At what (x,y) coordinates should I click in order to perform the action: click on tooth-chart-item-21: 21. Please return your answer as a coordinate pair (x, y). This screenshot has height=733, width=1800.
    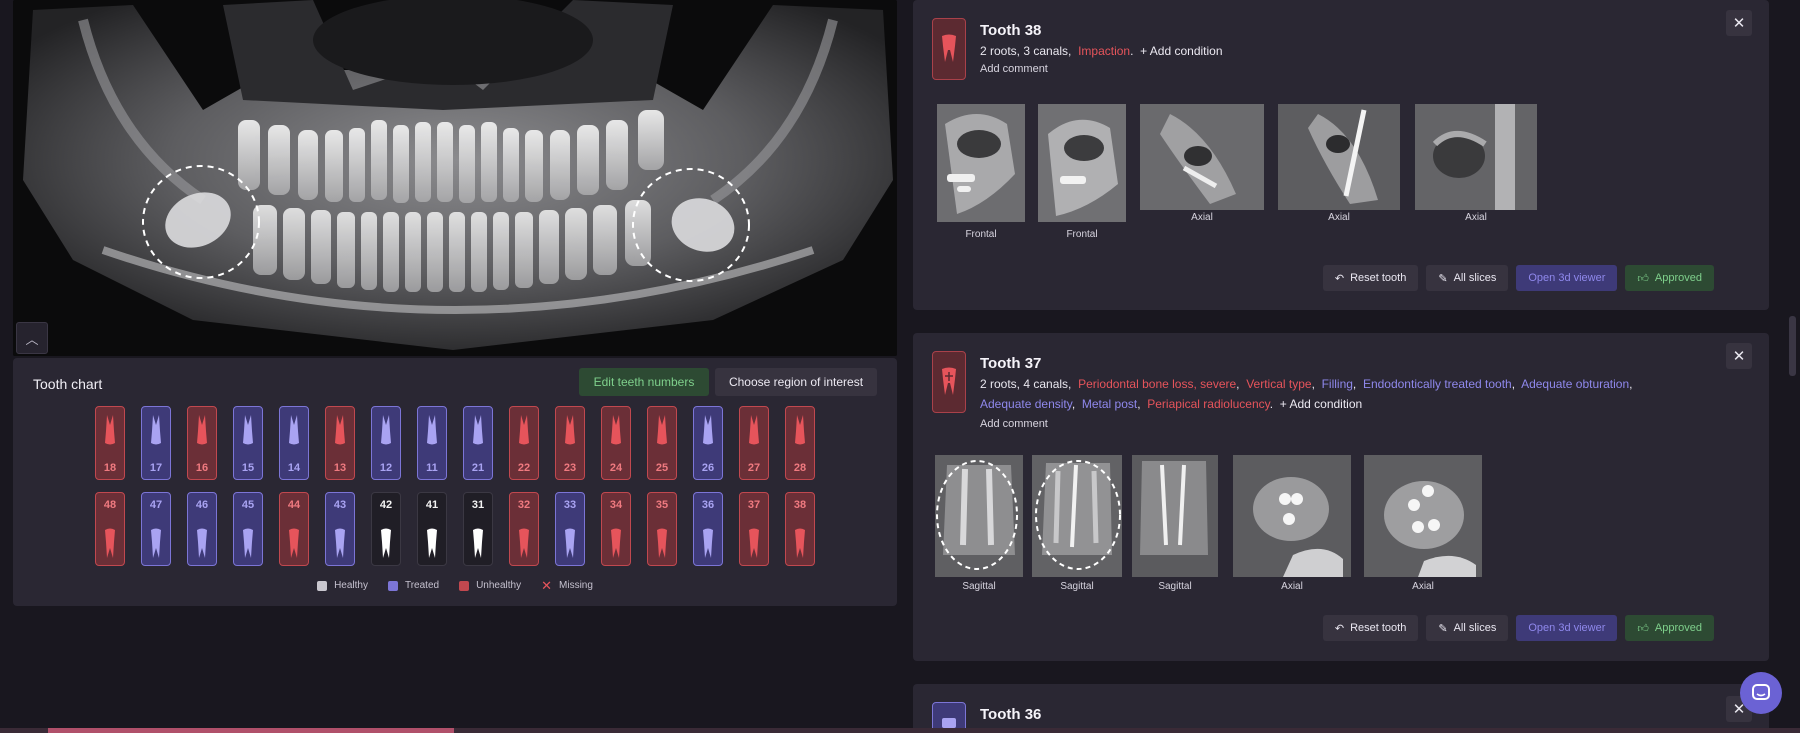
    Looking at the image, I should click on (478, 443).